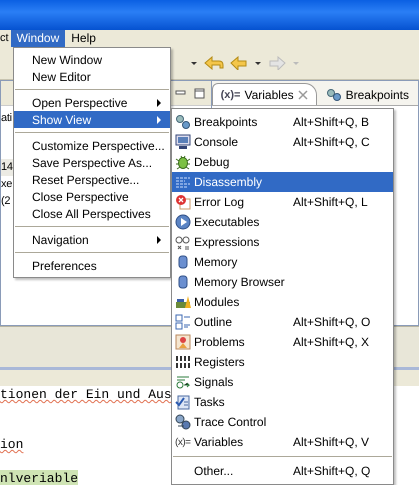 The image size is (419, 485). What do you see at coordinates (282, 182) in the screenshot?
I see `menu-item: Disassembly` at bounding box center [282, 182].